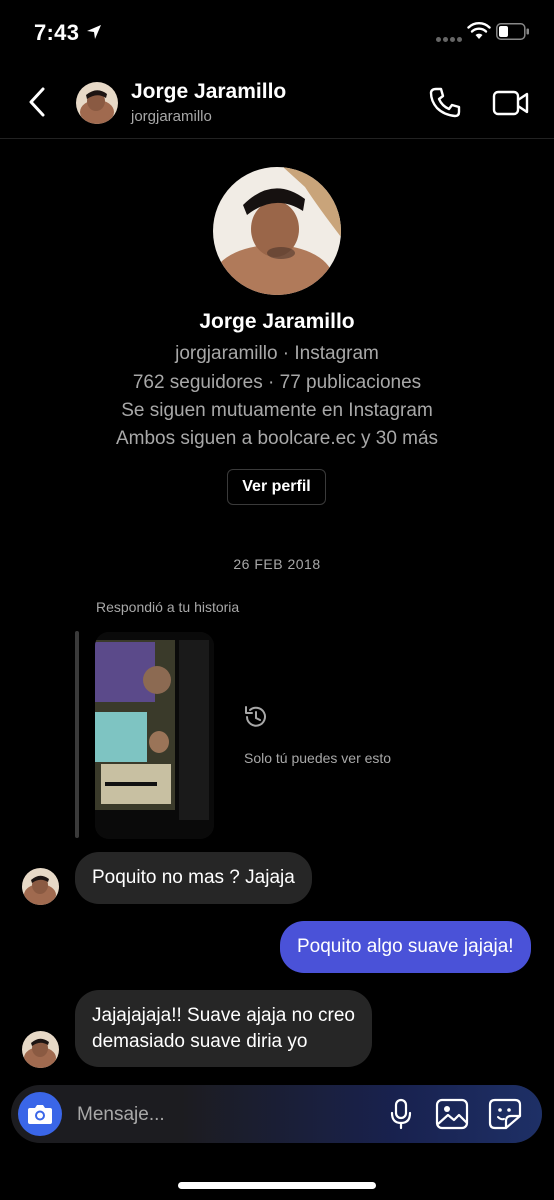 Image resolution: width=554 pixels, height=1200 pixels. Describe the element at coordinates (276, 487) in the screenshot. I see `view-profile-button: Ver perfil` at that location.